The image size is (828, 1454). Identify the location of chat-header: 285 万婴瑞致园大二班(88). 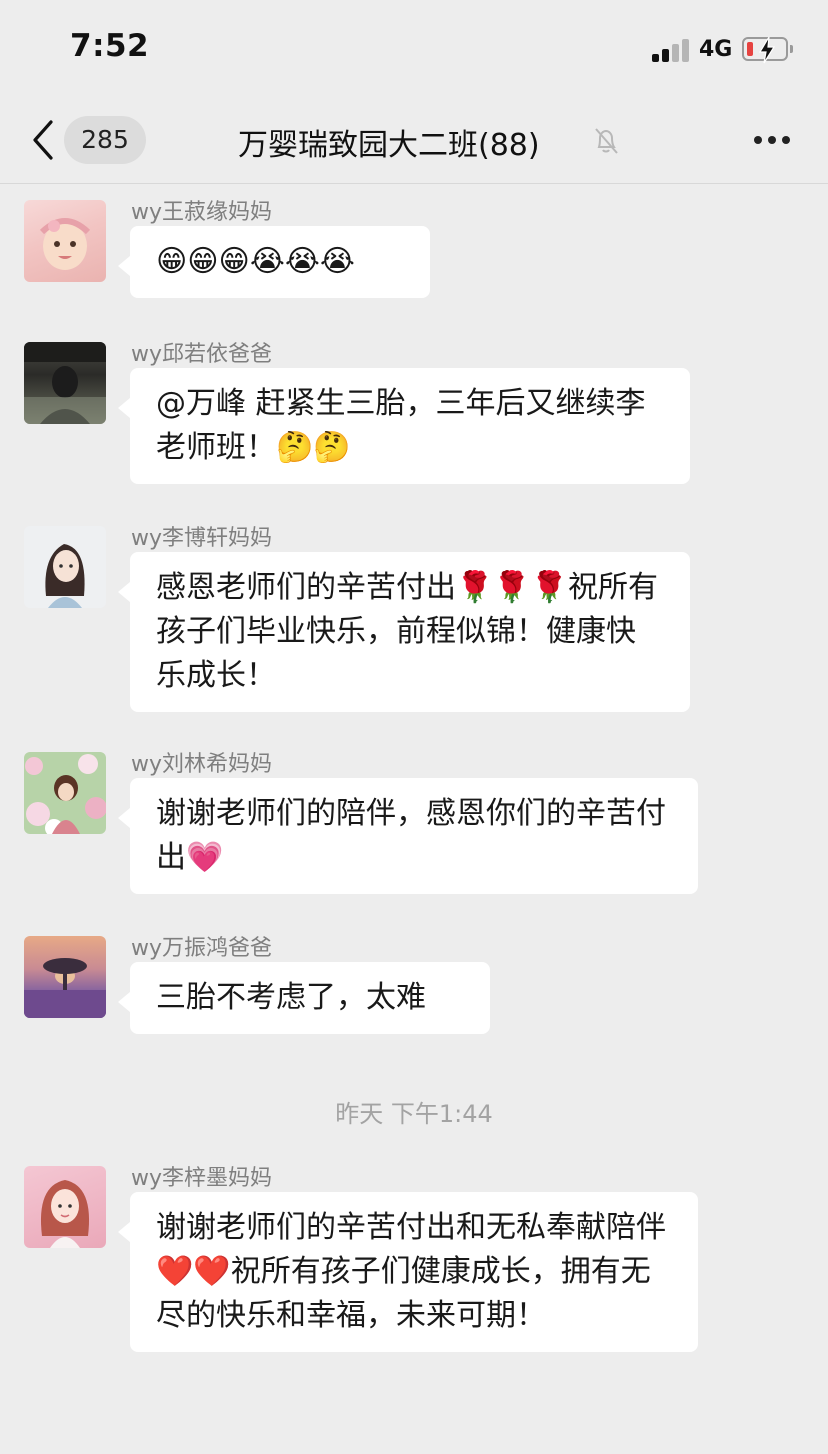
(414, 142).